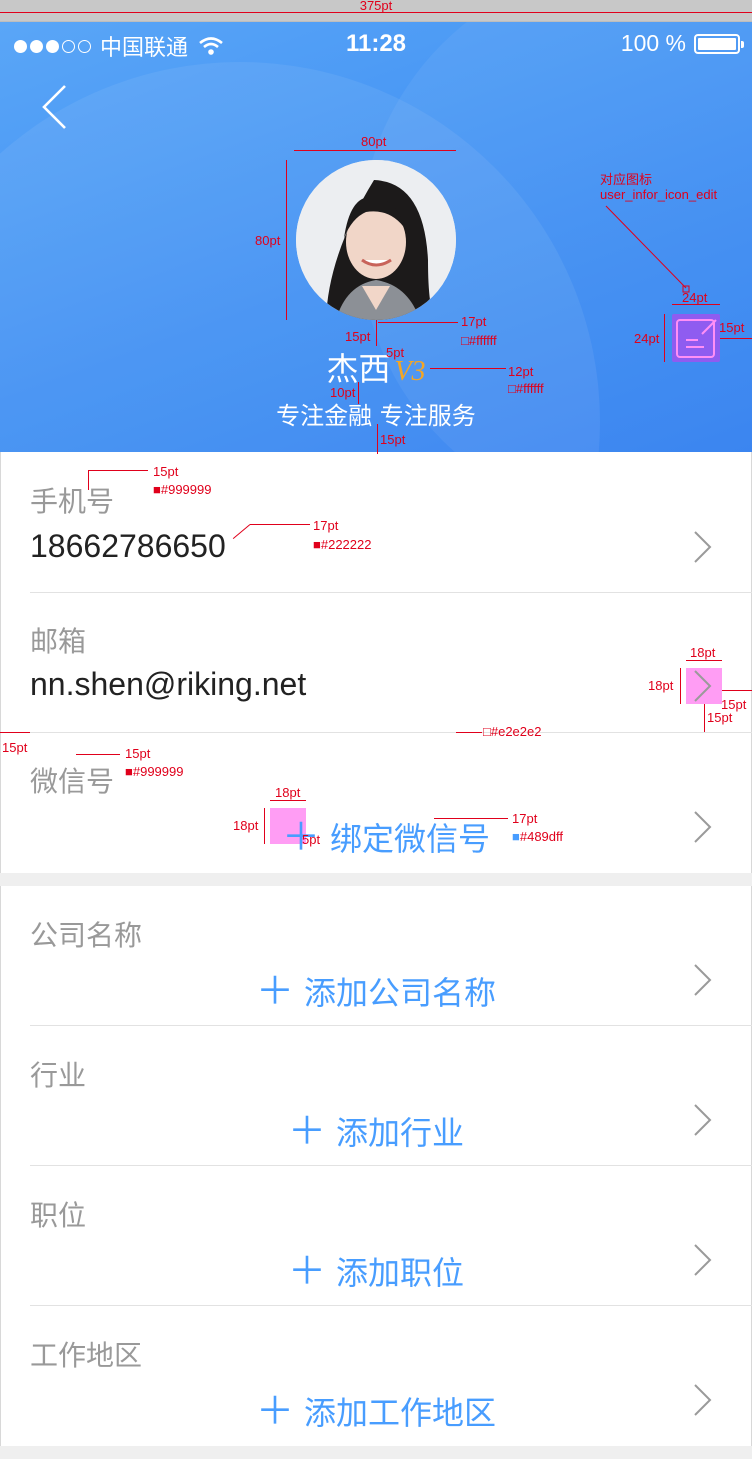 The height and width of the screenshot is (1459, 752). What do you see at coordinates (154, 771) in the screenshot?
I see `anno-wechat-label-color: ■#999999` at bounding box center [154, 771].